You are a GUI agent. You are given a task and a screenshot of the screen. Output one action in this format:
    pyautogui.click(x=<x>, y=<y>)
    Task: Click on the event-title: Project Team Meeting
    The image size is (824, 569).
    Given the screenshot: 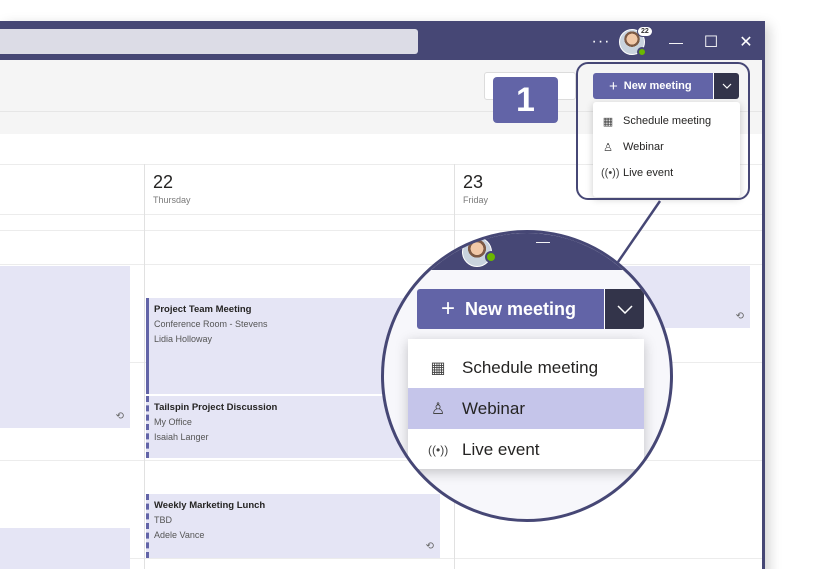 What is the action you would take?
    pyautogui.click(x=203, y=309)
    